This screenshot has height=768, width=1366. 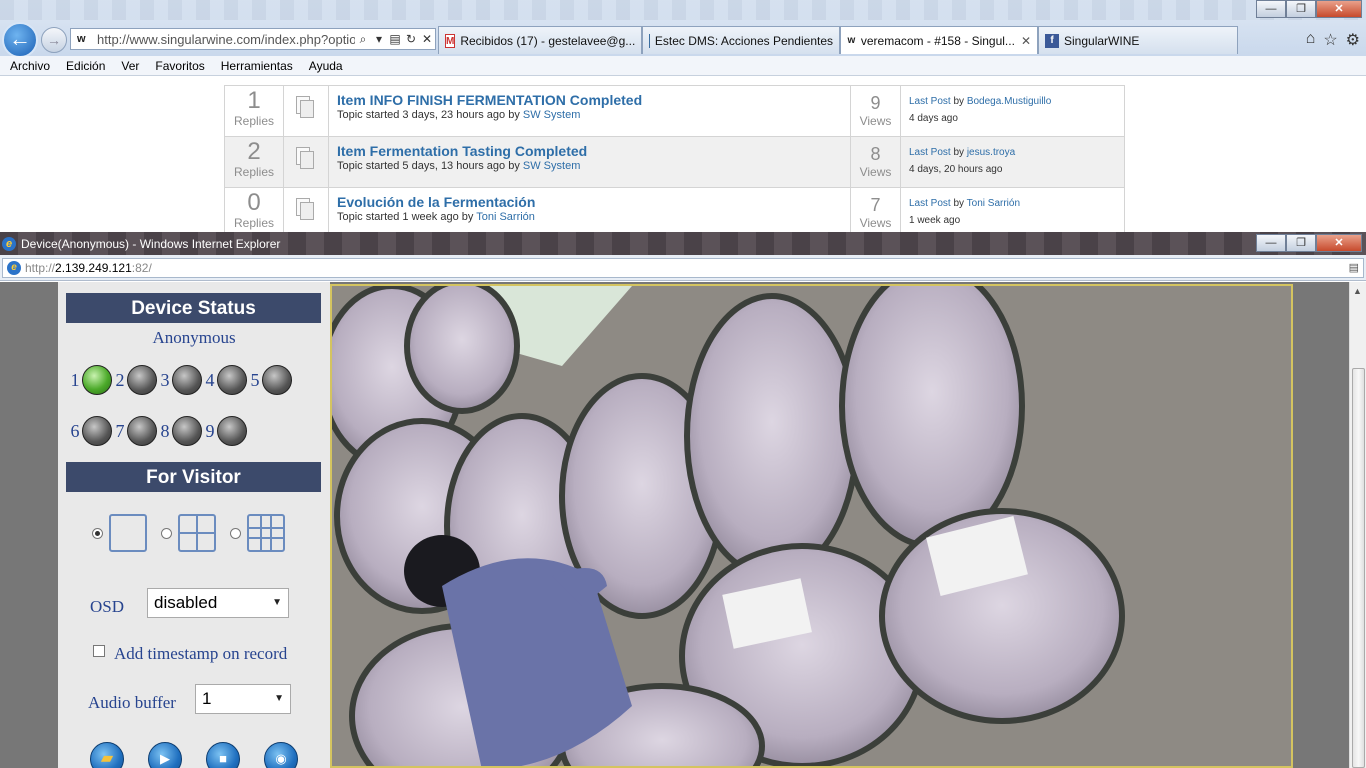 I want to click on timestamp-checkbox, so click(x=99, y=651).